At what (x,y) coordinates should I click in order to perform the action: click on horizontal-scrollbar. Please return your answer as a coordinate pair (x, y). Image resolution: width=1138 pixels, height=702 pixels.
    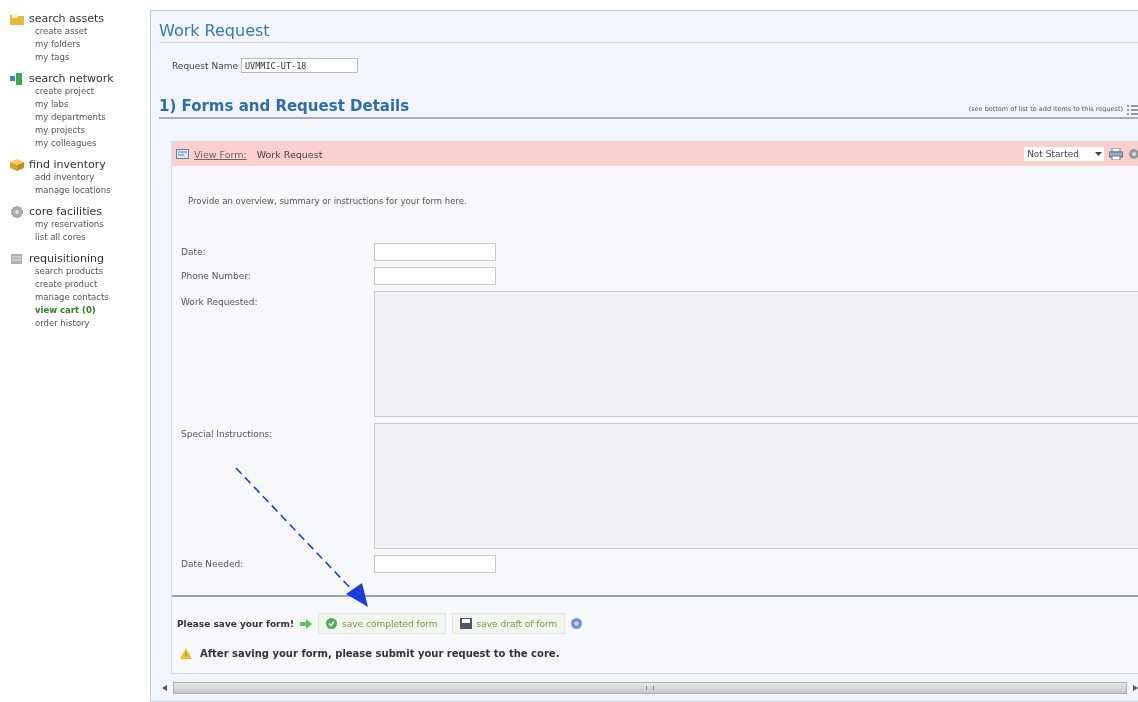
    Looking at the image, I should click on (650, 688).